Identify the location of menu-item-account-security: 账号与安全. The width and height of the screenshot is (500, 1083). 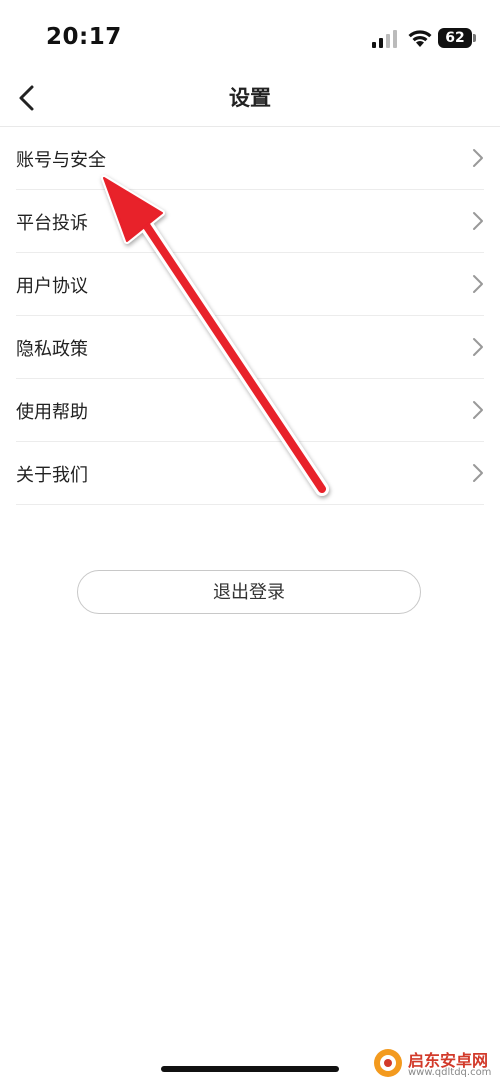
(250, 158).